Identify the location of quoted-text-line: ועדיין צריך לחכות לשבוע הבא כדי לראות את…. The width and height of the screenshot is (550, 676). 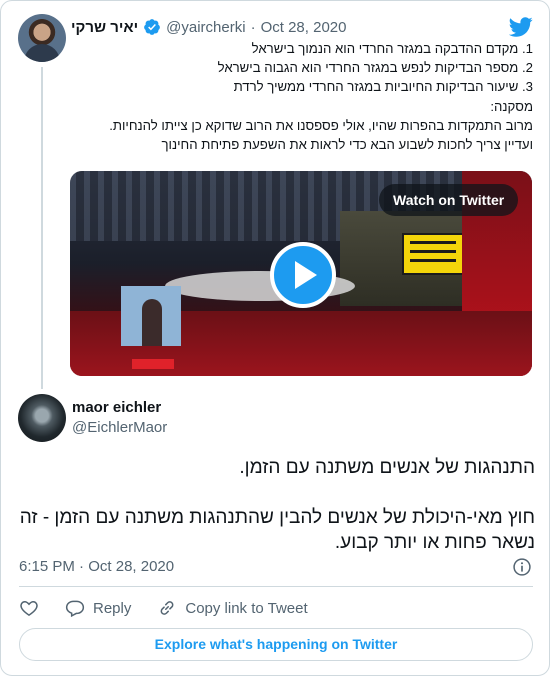
(347, 145).